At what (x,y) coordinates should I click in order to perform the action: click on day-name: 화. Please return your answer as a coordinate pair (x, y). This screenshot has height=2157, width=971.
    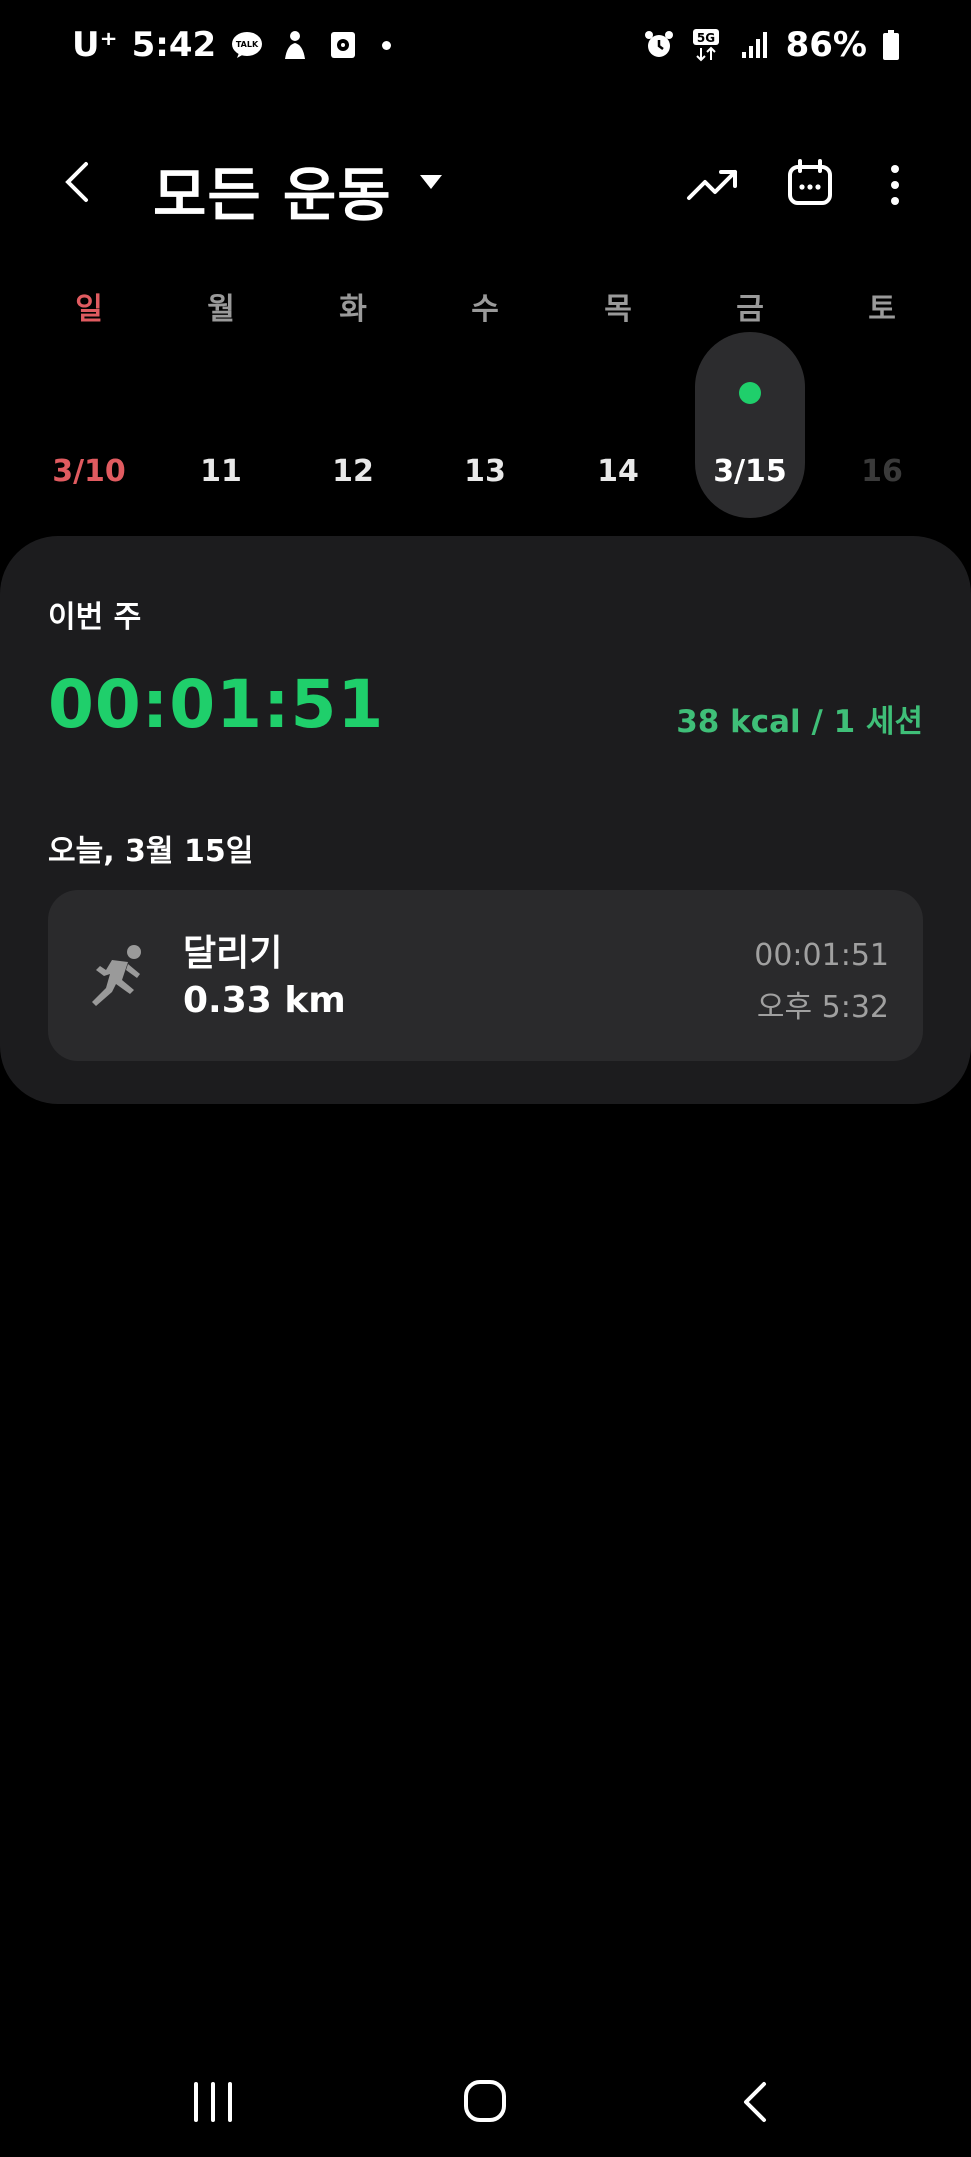
    Looking at the image, I should click on (353, 309).